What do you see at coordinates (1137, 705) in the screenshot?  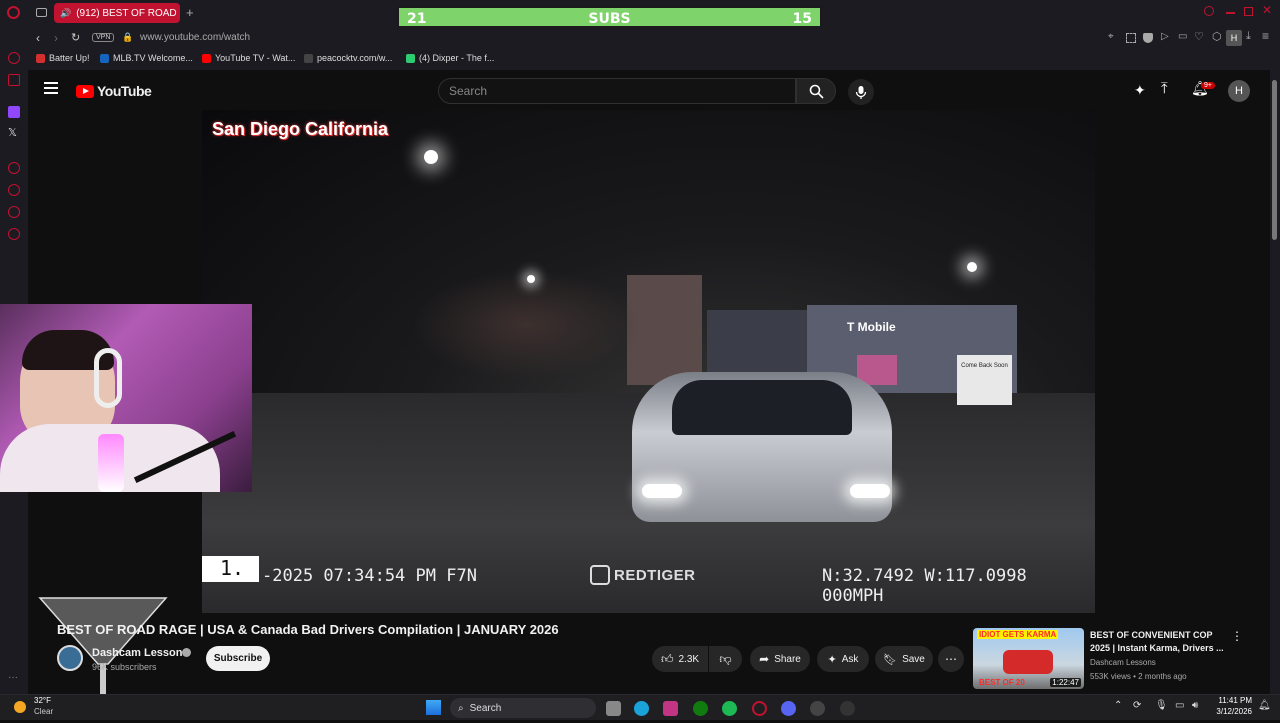 I see `tray-sync-icon: ⟳` at bounding box center [1137, 705].